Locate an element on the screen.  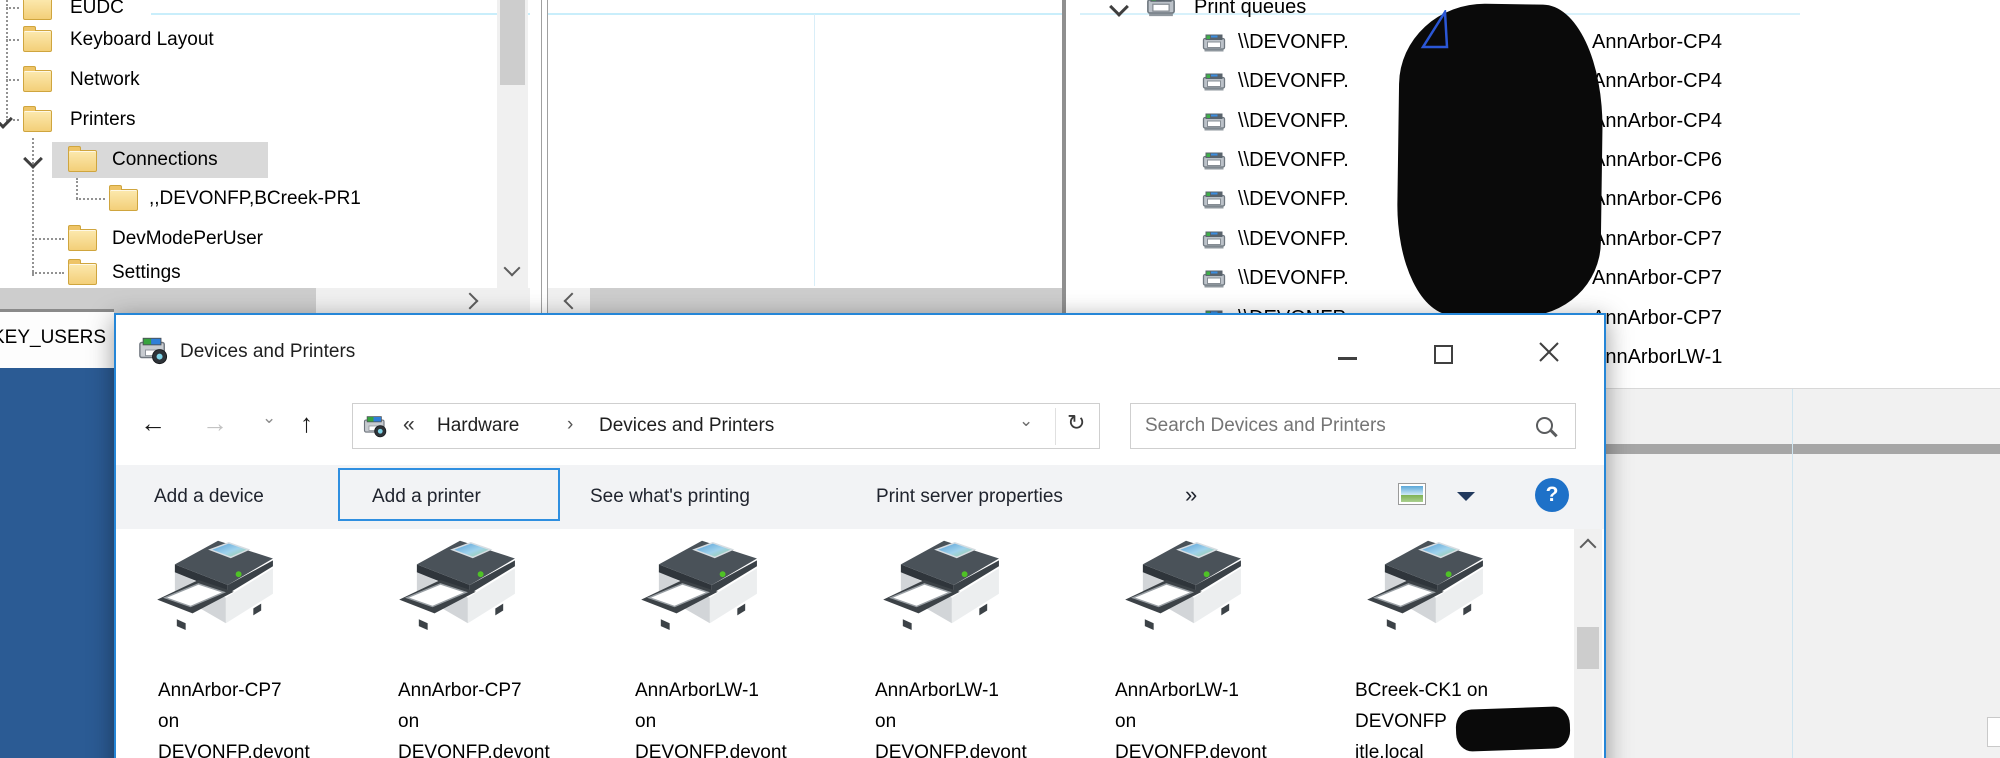
close-button is located at coordinates (1549, 350).